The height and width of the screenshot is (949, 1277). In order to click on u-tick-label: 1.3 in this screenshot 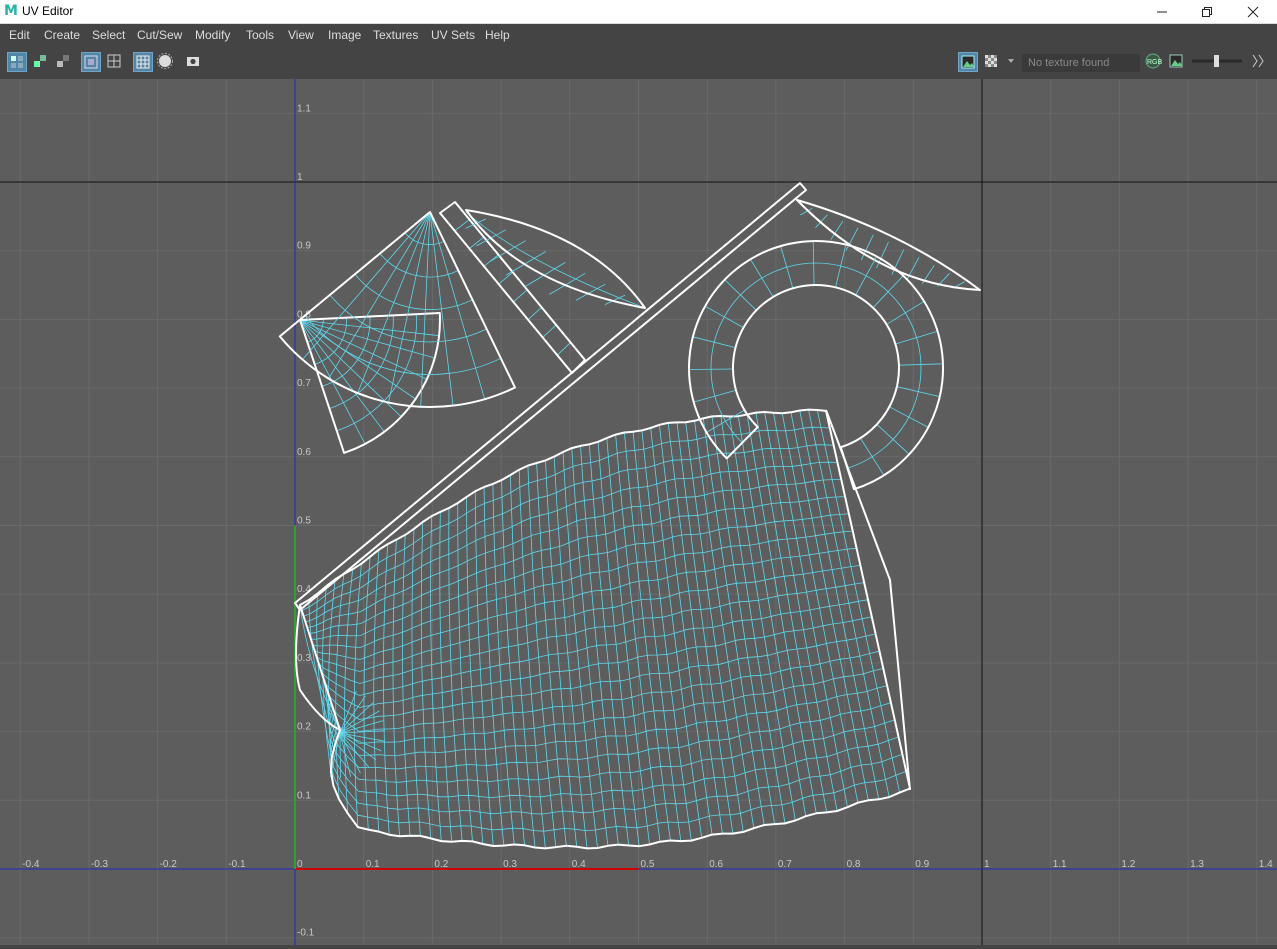, I will do `click(1197, 864)`.